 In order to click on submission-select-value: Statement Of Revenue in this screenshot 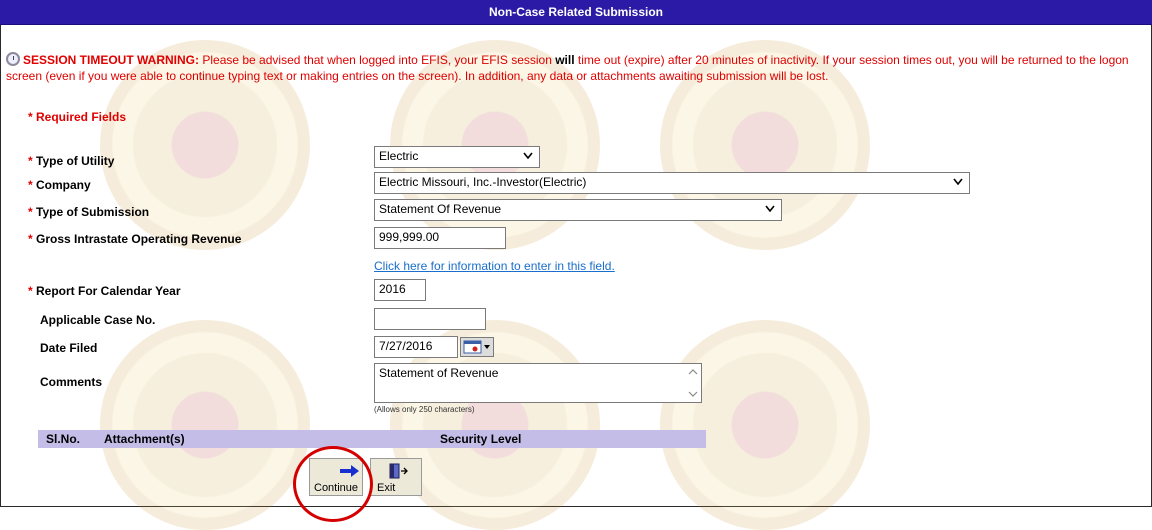, I will do `click(440, 209)`.